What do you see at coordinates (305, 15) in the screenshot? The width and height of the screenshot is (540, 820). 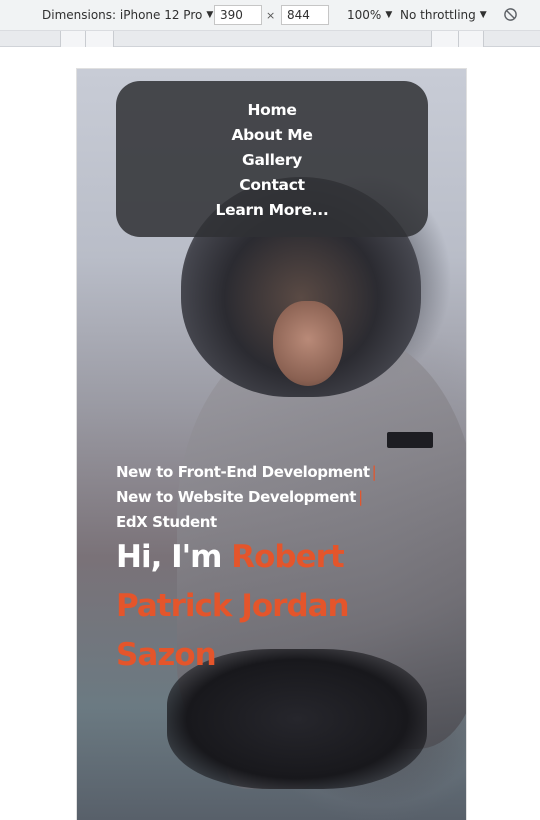 I see `viewport-height-input` at bounding box center [305, 15].